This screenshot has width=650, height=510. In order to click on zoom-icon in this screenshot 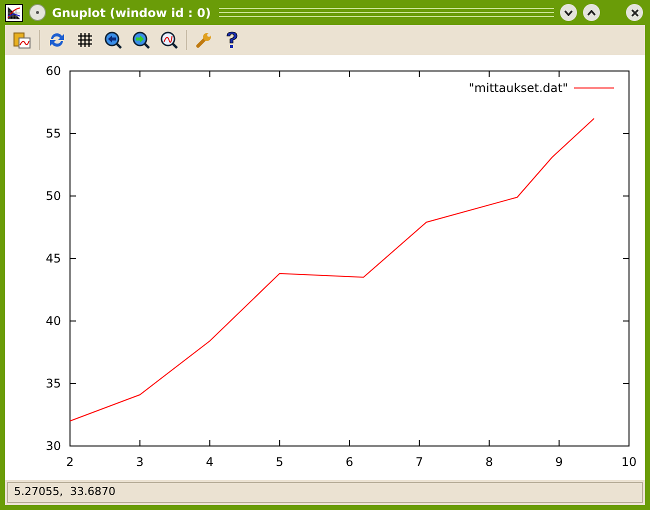, I will do `click(169, 40)`.